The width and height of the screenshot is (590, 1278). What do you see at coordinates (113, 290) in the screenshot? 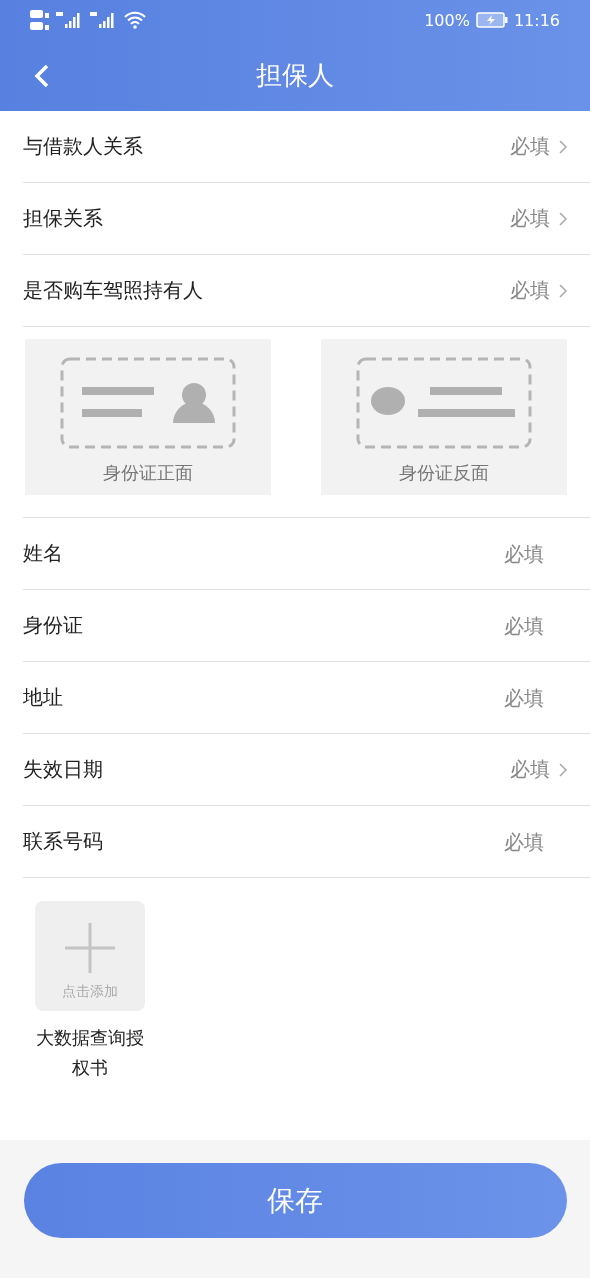
I see `field-label: 是否购车驾照持有人` at bounding box center [113, 290].